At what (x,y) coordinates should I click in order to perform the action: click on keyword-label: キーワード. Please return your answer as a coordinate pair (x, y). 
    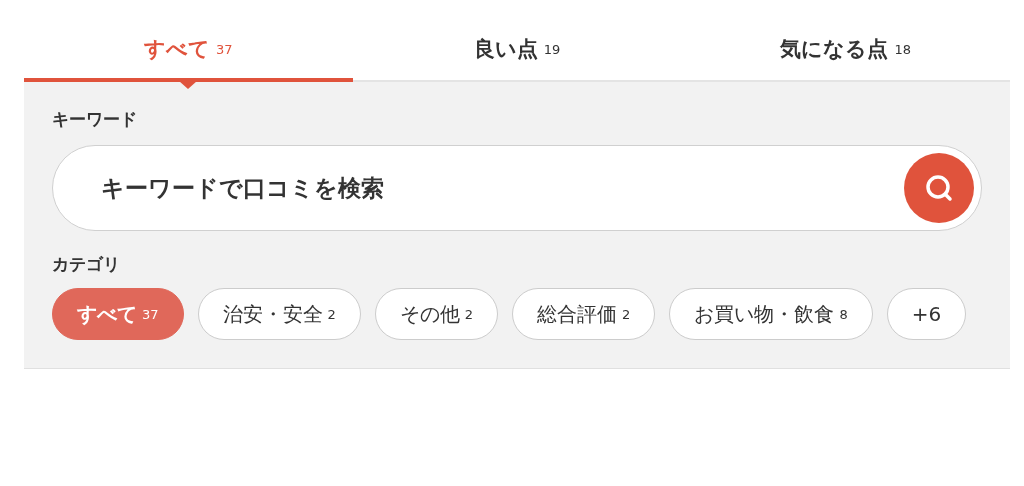
    Looking at the image, I should click on (95, 119).